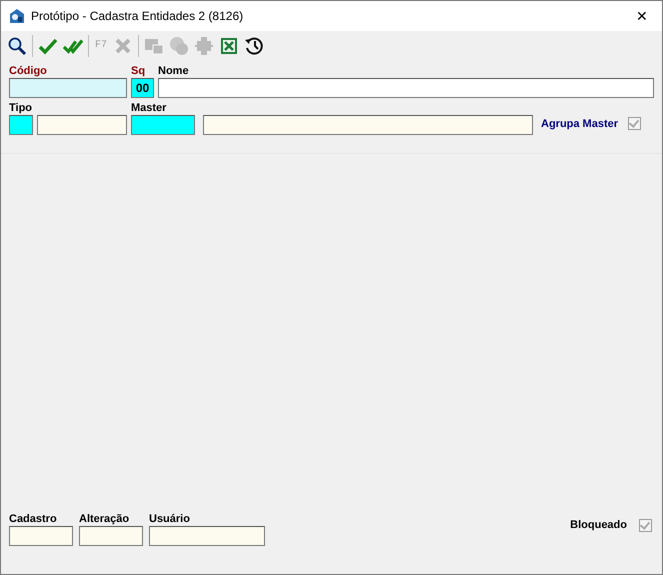  What do you see at coordinates (21, 108) in the screenshot?
I see `field-label: Tipo` at bounding box center [21, 108].